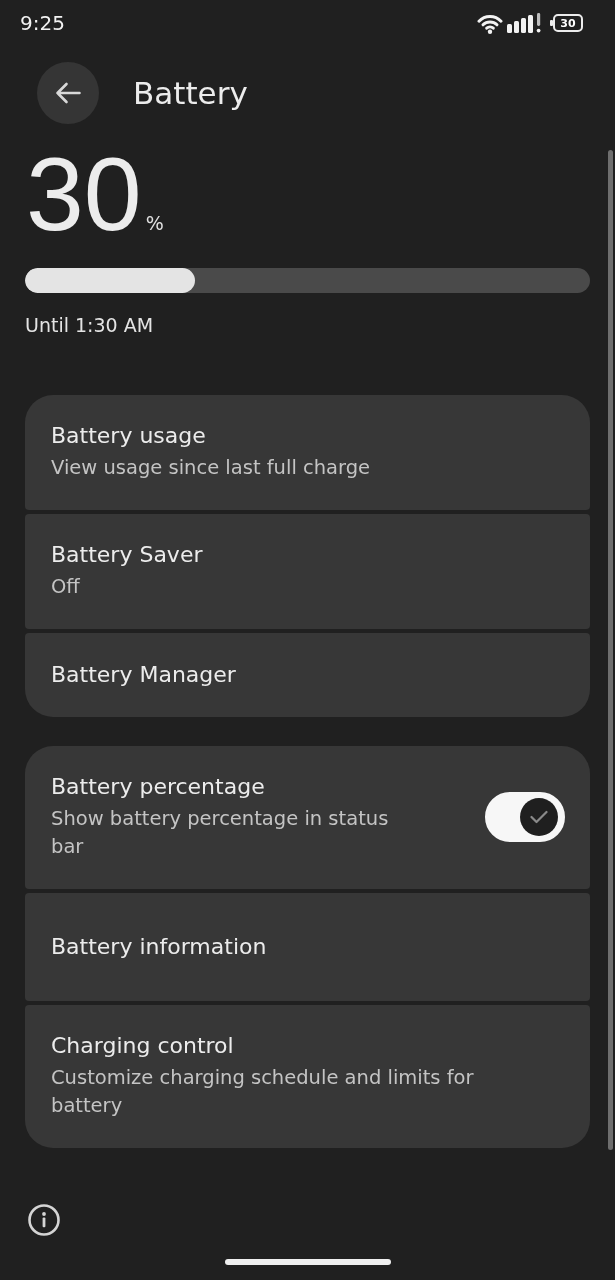  I want to click on percent-sign: %, so click(154, 223).